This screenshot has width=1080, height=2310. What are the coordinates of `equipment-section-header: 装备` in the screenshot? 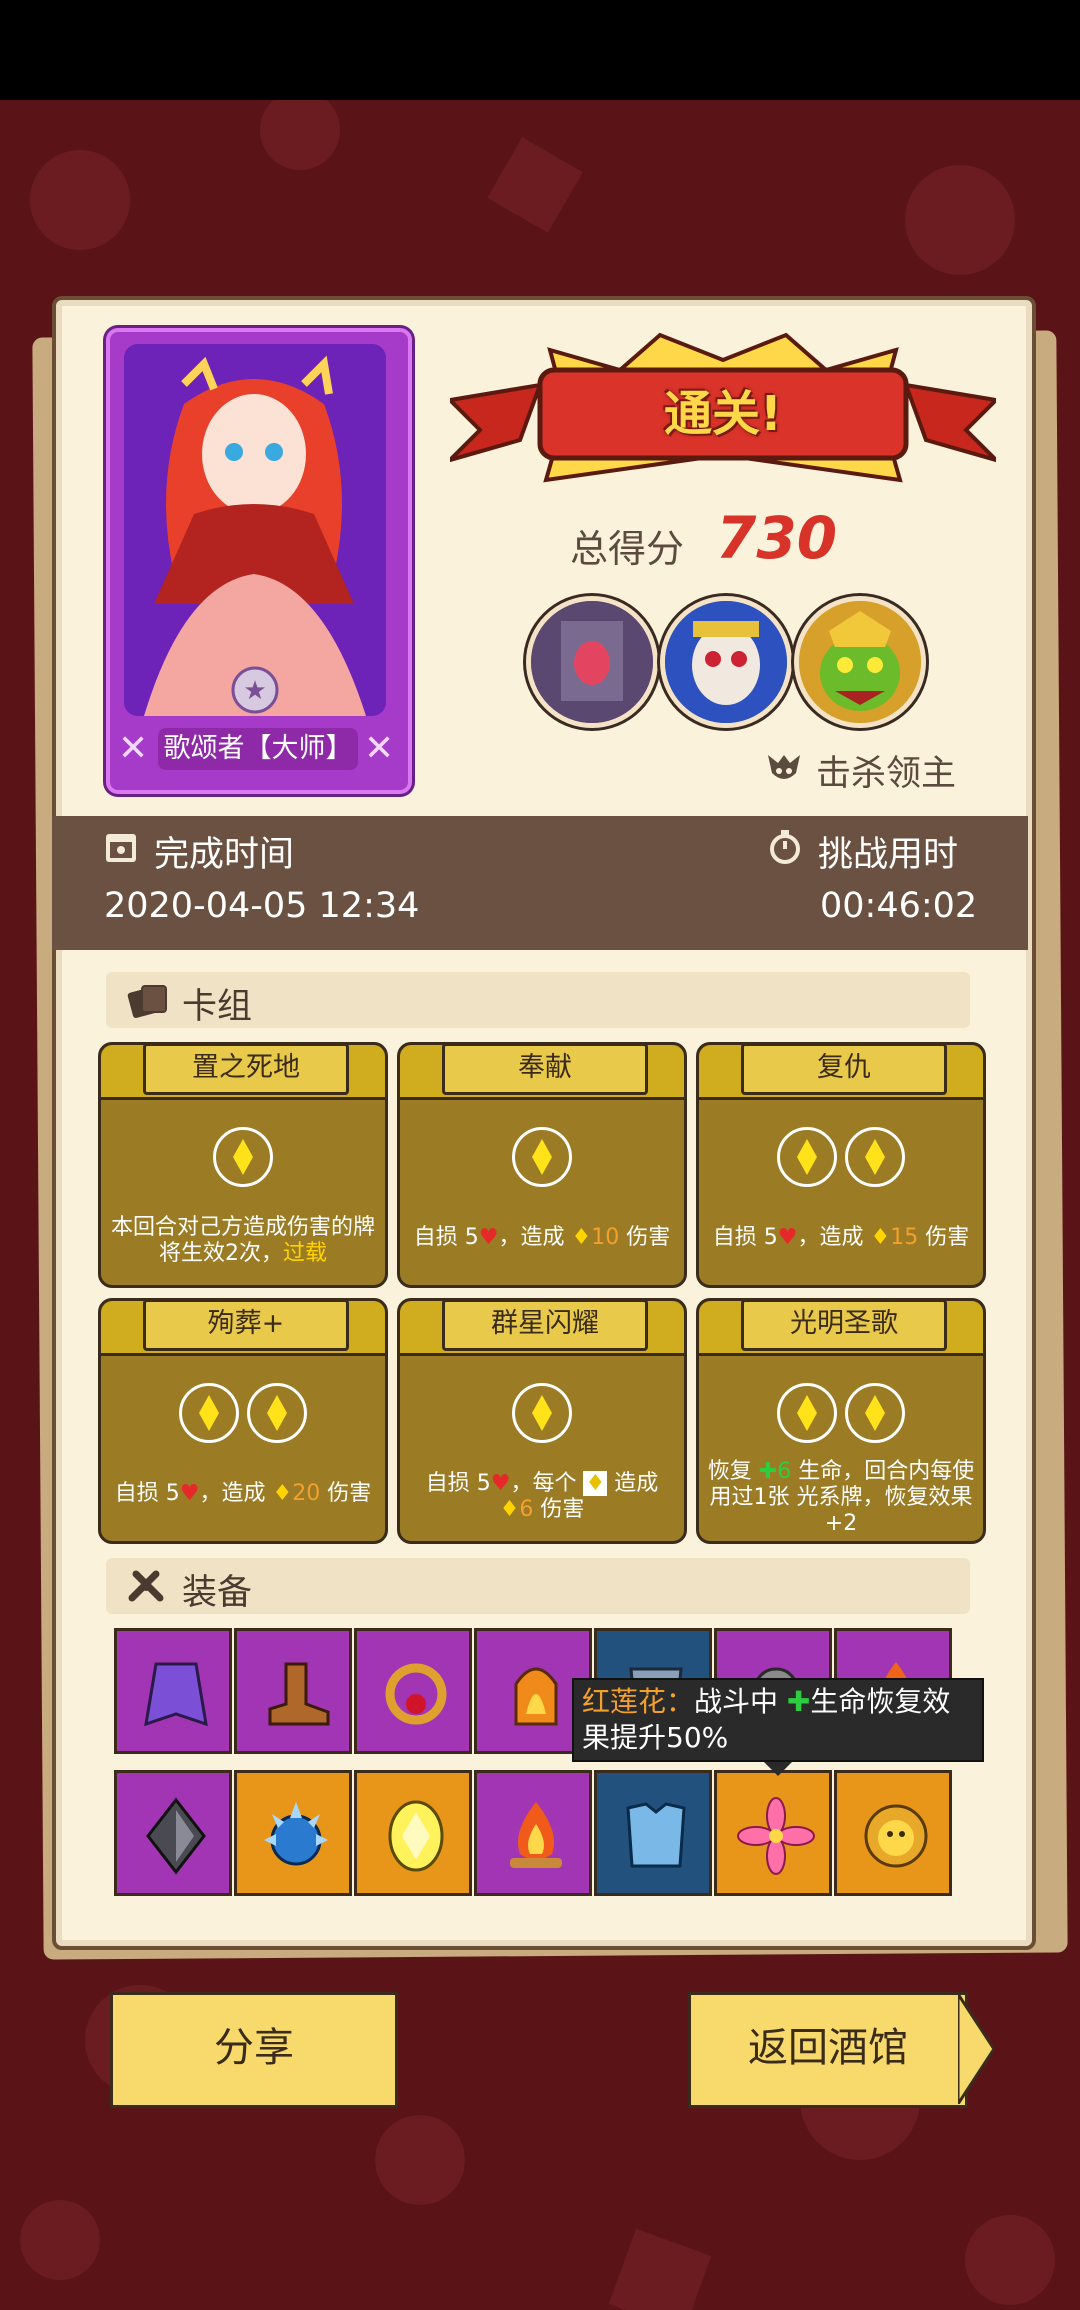 It's located at (538, 1586).